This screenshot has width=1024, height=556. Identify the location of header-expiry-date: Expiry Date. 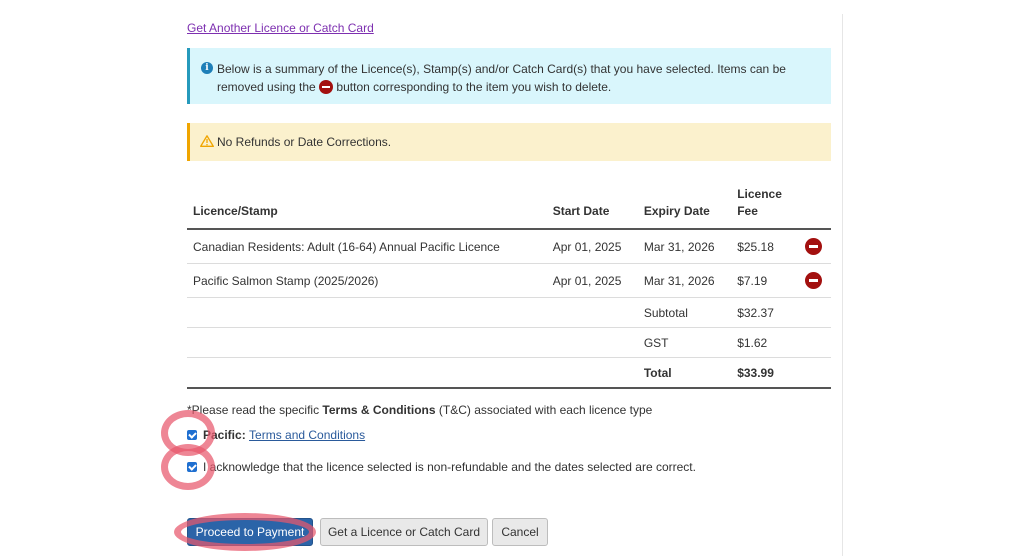
(684, 205).